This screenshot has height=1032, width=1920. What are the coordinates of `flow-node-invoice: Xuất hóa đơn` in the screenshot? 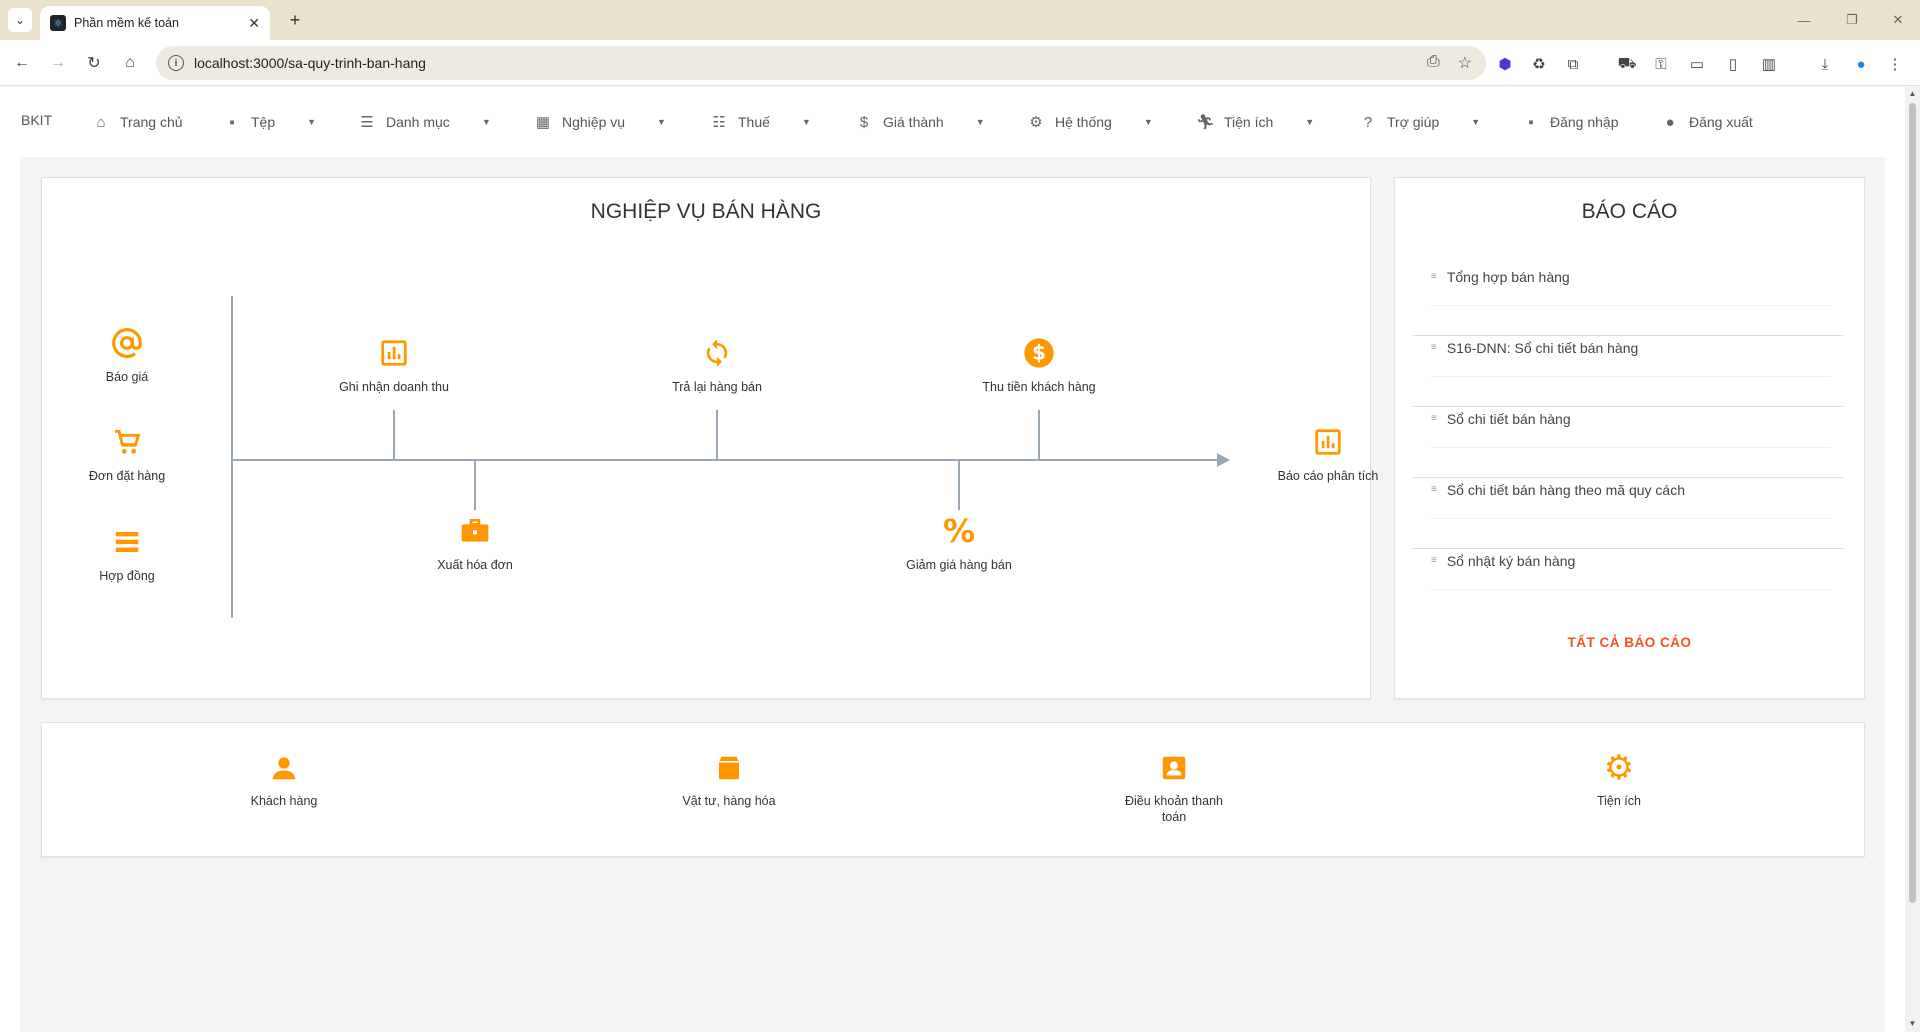 It's located at (475, 543).